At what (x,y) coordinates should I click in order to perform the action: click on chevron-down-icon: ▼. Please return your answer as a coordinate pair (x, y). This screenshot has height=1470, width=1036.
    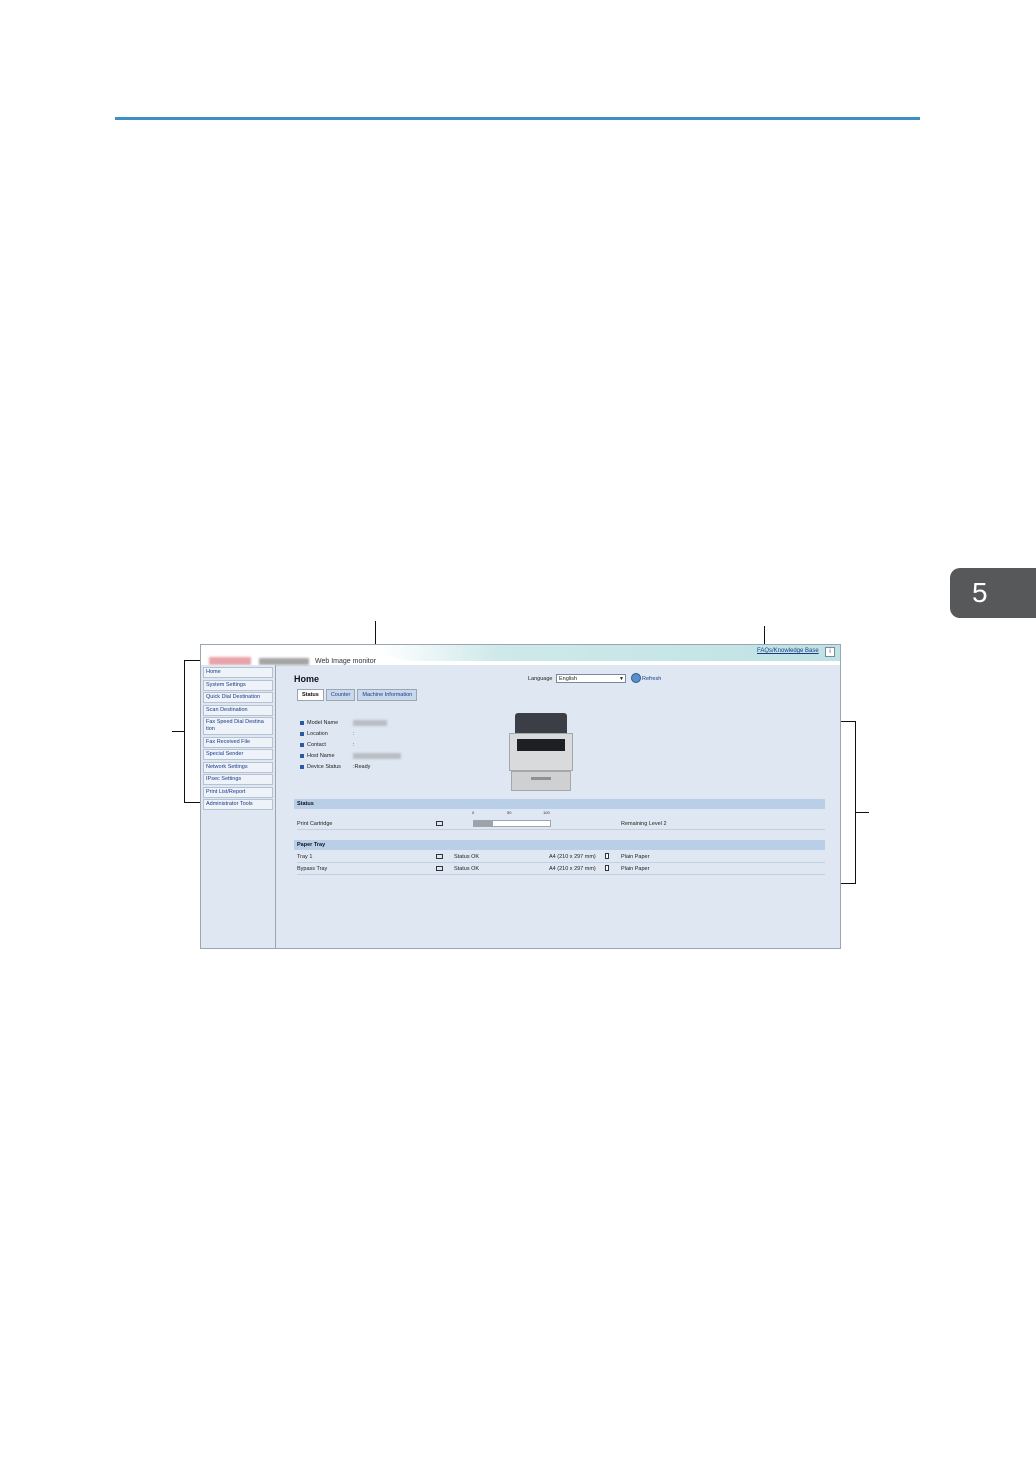
    Looking at the image, I should click on (621, 679).